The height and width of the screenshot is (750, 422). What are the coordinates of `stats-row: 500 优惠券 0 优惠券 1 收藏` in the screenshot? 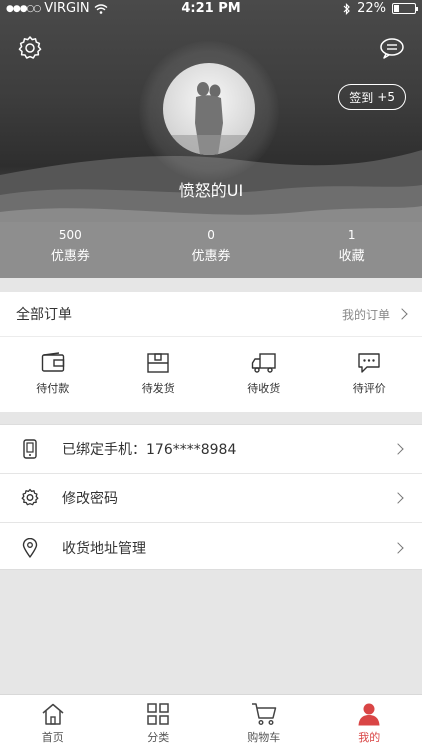 It's located at (211, 251).